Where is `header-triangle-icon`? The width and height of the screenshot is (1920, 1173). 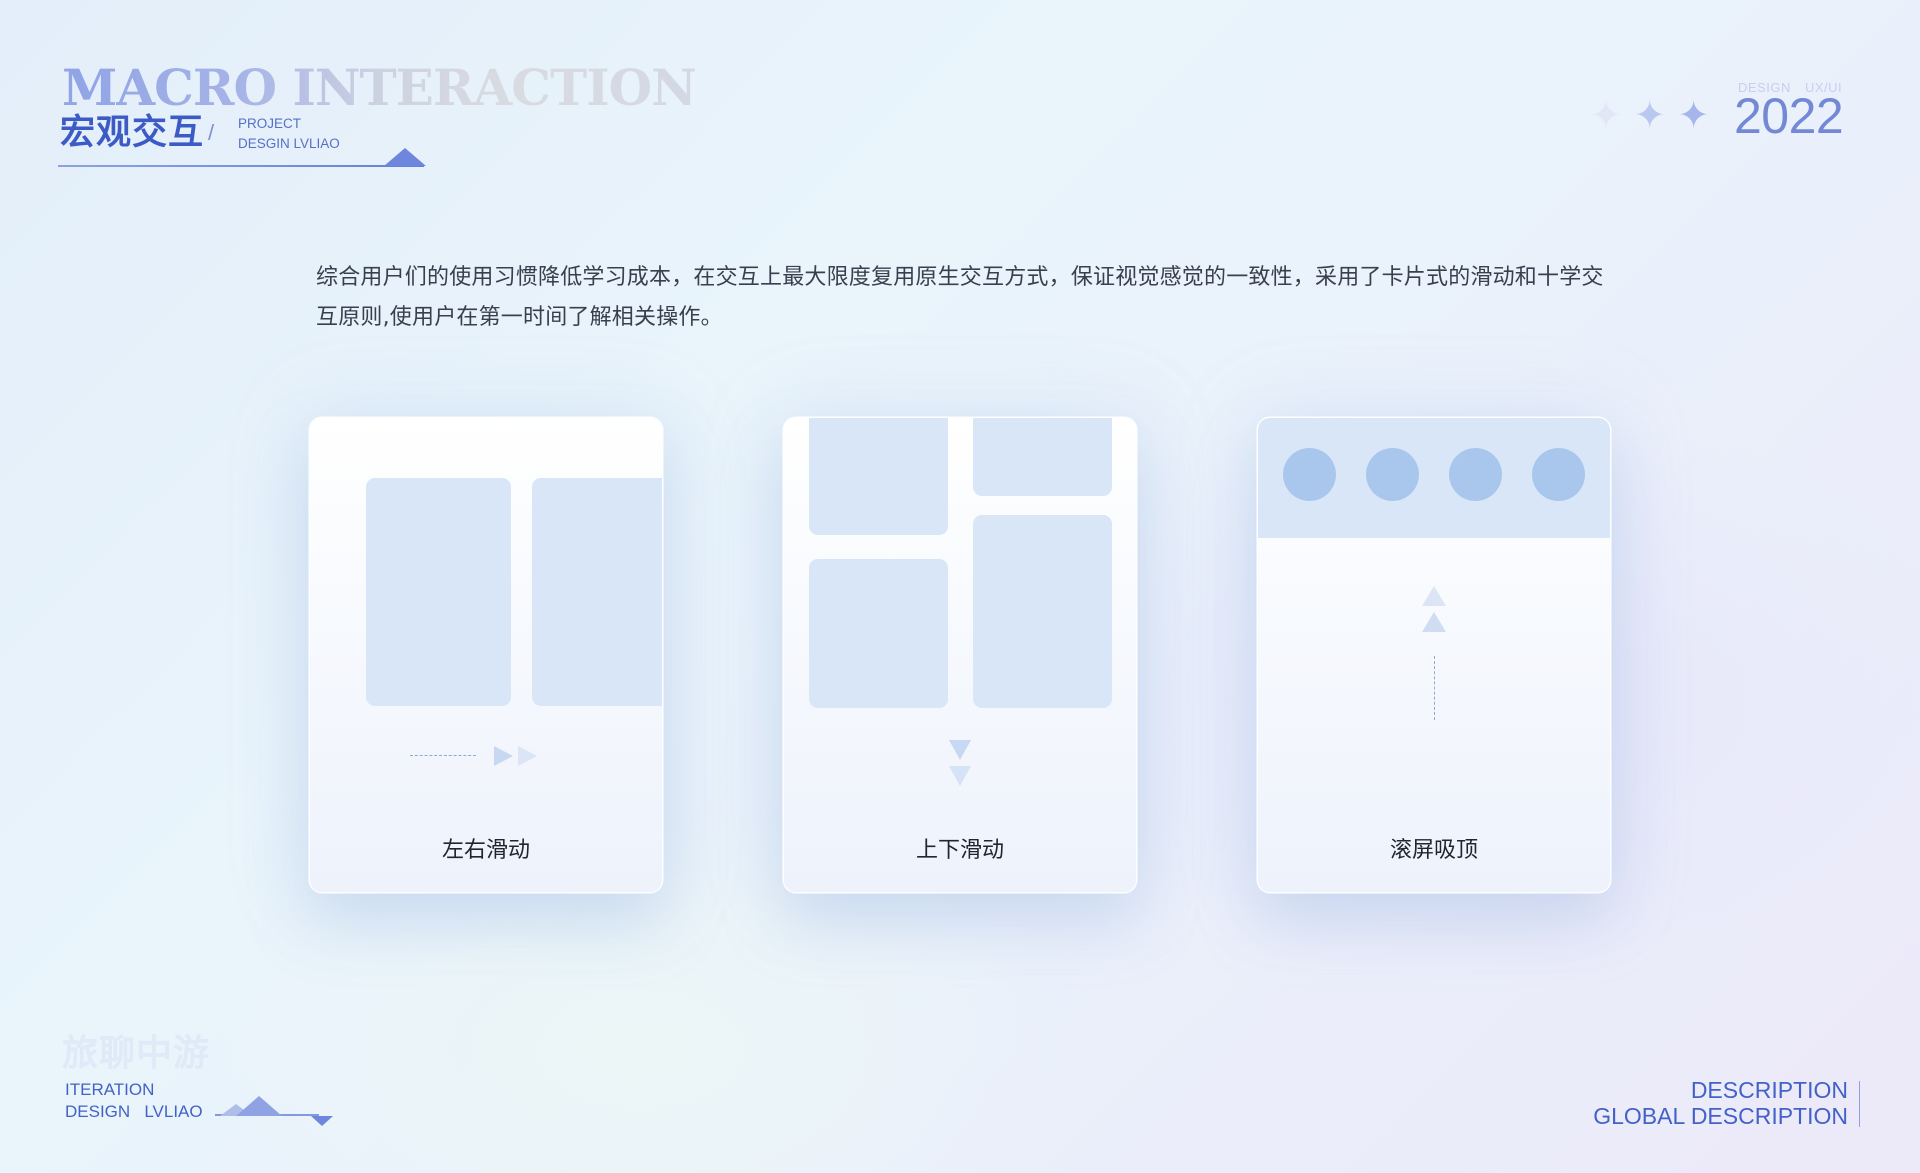 header-triangle-icon is located at coordinates (405, 157).